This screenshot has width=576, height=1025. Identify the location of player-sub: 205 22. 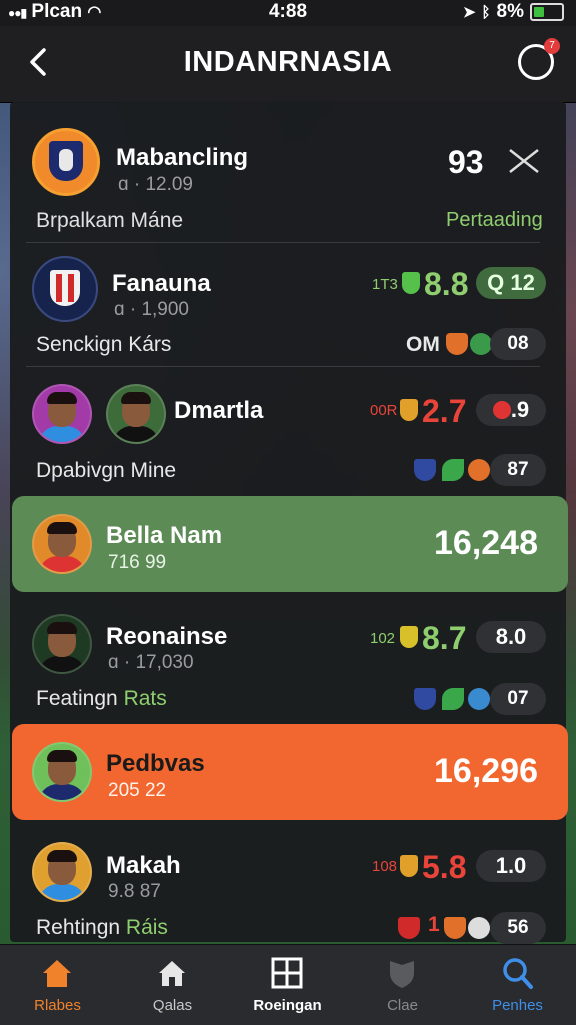
(137, 790).